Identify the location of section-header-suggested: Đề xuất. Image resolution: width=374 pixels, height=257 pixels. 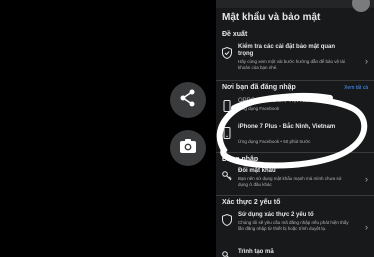
(235, 34).